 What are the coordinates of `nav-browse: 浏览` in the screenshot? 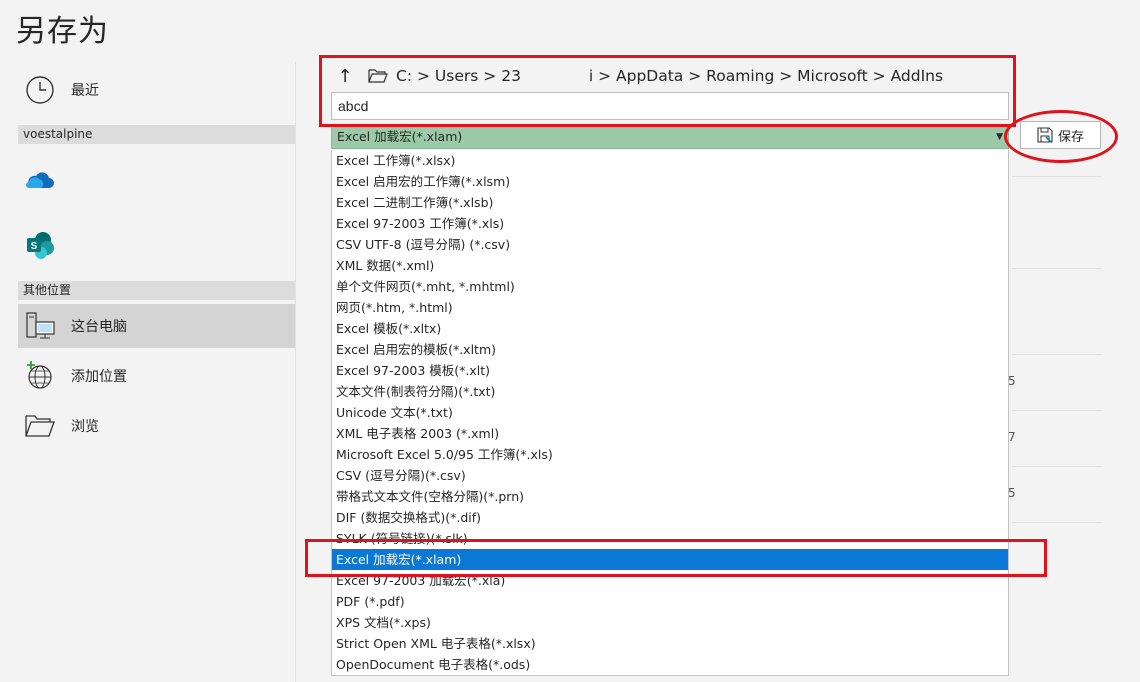 It's located at (156, 426).